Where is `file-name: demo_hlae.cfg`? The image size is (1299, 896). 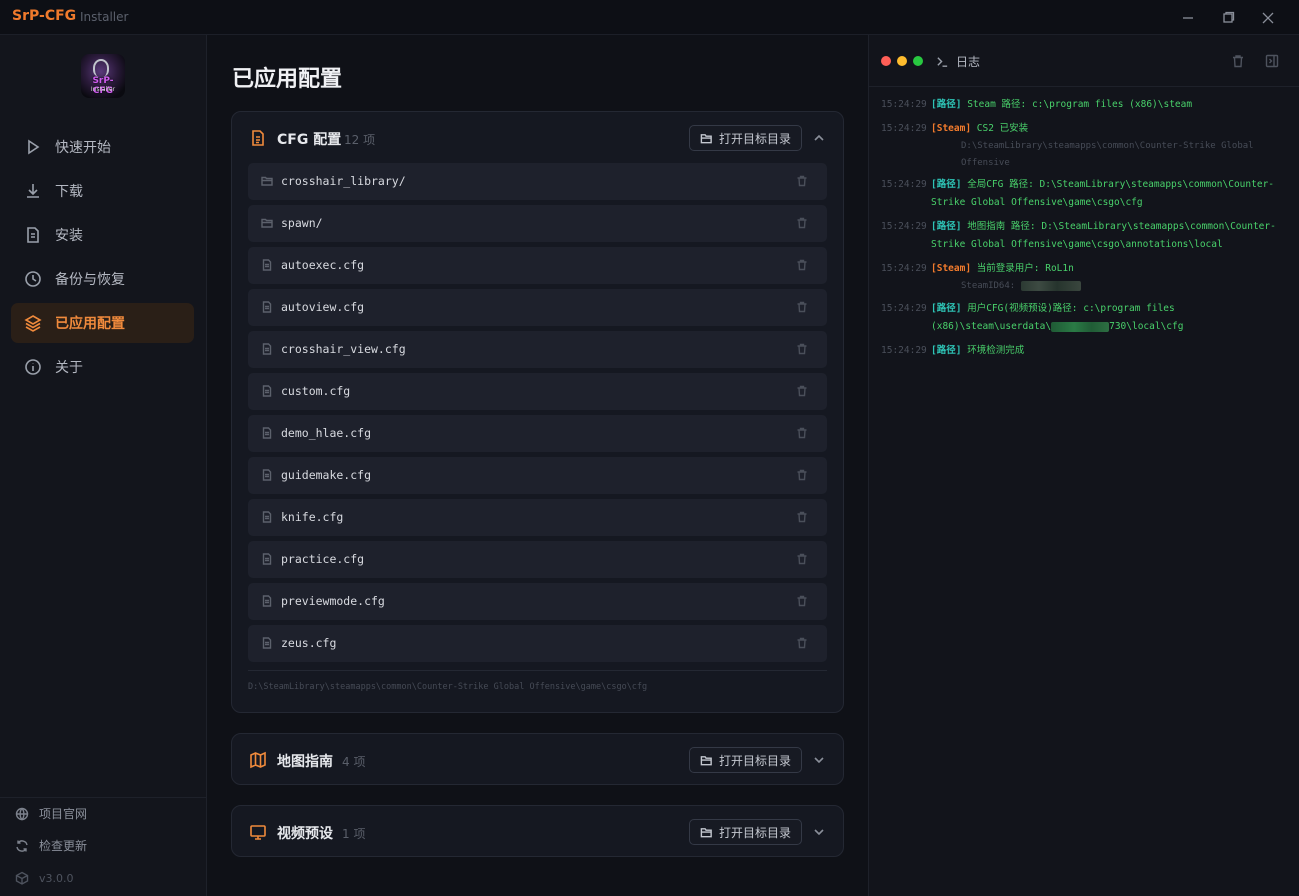 file-name: demo_hlae.cfg is located at coordinates (326, 433).